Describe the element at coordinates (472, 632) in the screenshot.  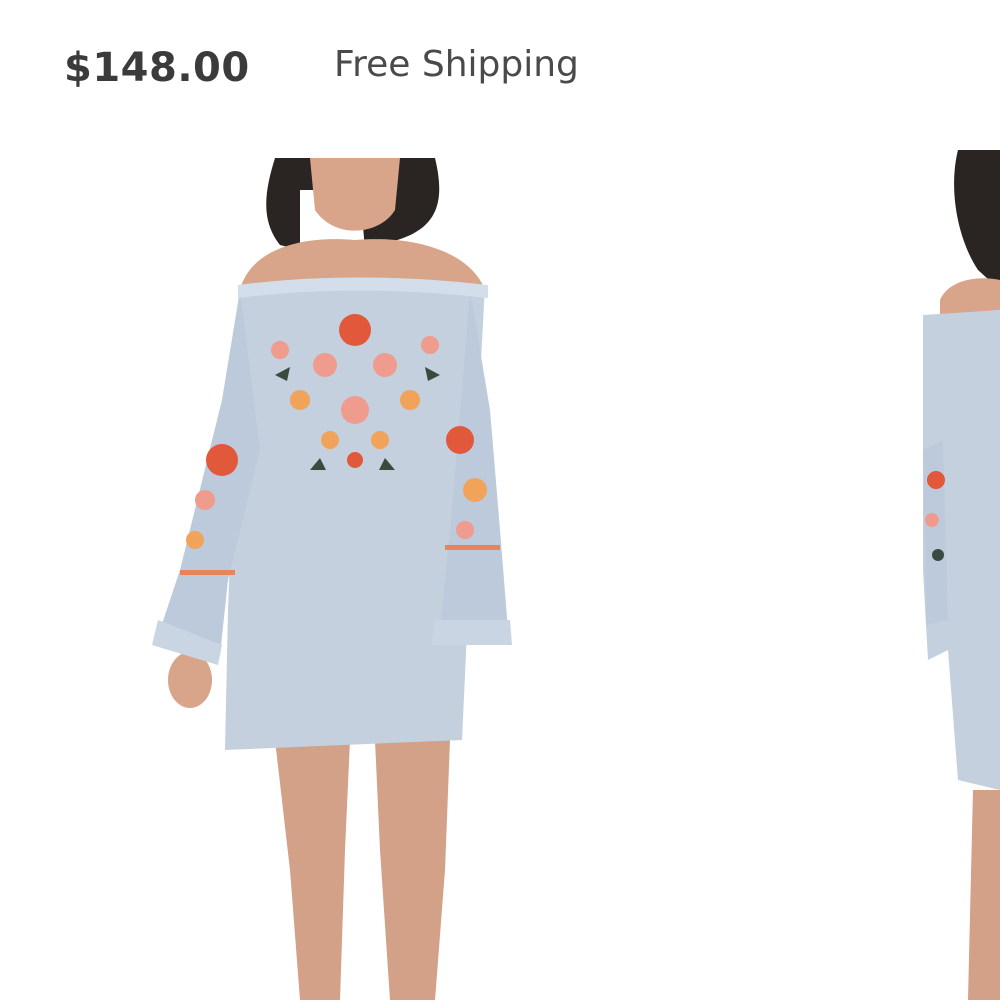
I see `right-cuff` at that location.